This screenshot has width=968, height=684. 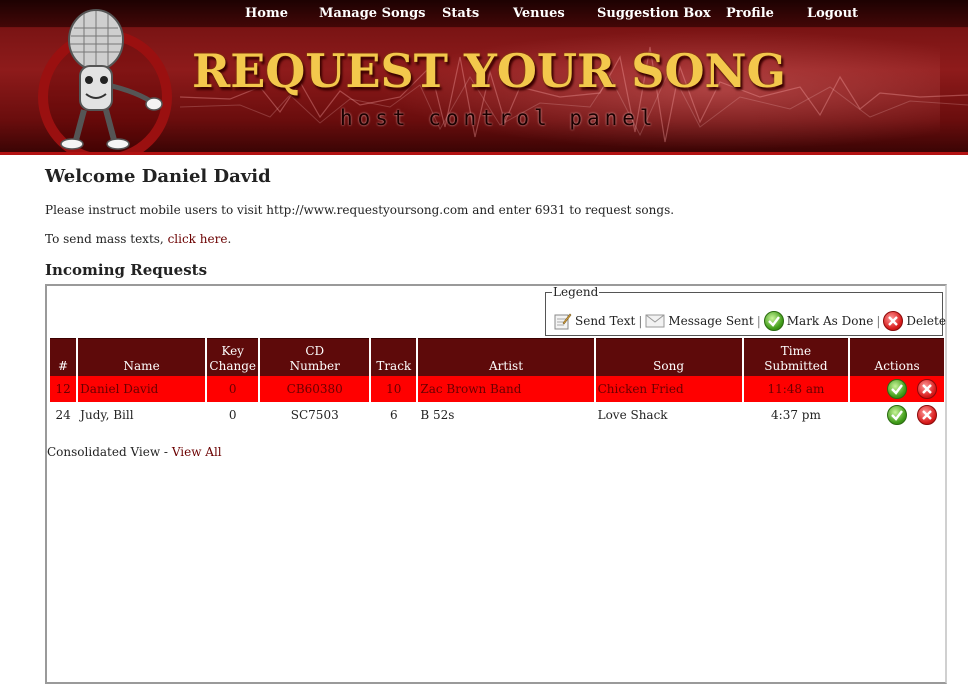 I want to click on welcome-heading: Welcome Daniel David, so click(x=158, y=176).